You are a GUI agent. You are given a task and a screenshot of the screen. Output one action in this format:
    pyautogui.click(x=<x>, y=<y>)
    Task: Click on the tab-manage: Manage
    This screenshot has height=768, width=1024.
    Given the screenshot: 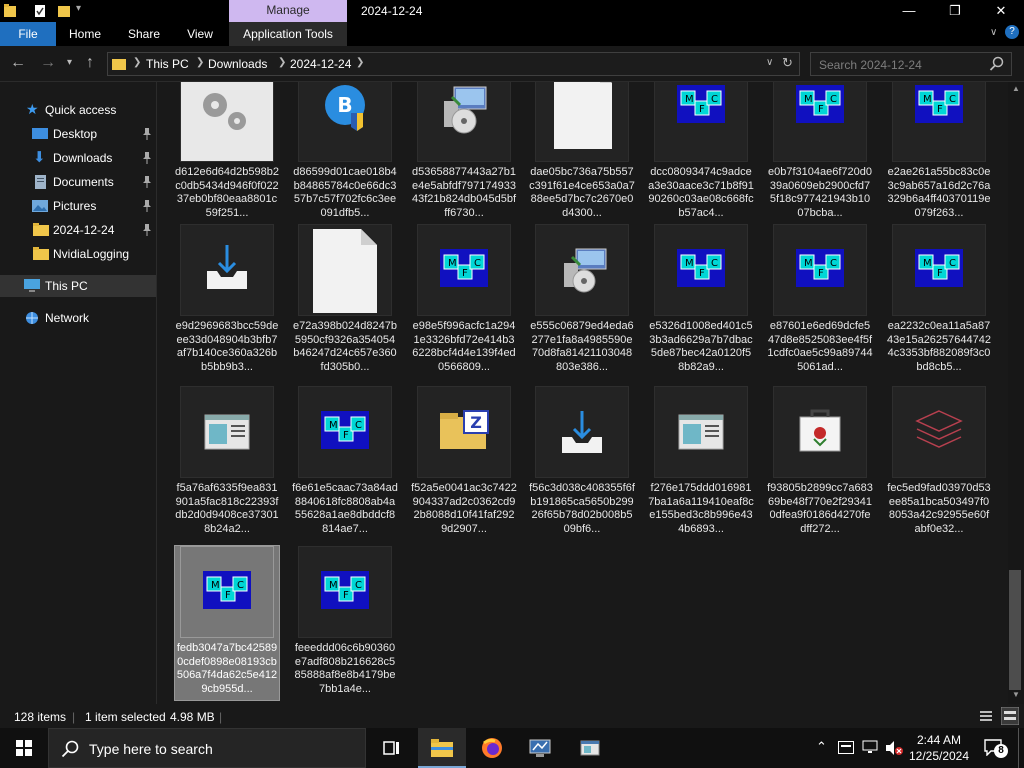 What is the action you would take?
    pyautogui.click(x=288, y=11)
    